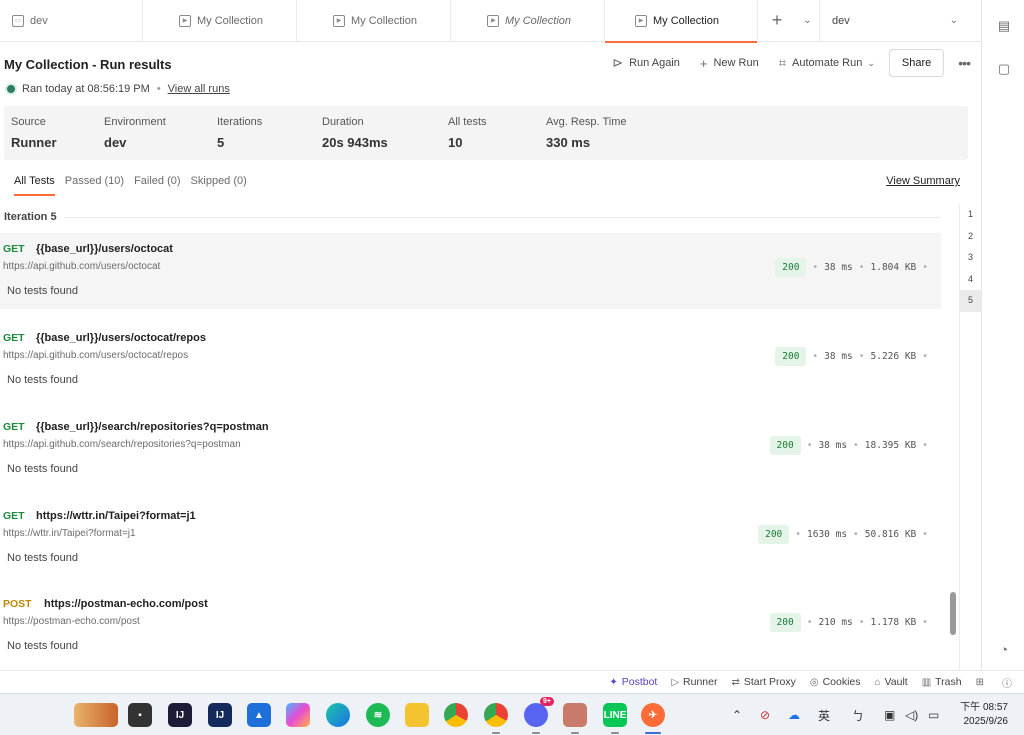 The height and width of the screenshot is (735, 1024). What do you see at coordinates (916, 63) in the screenshot?
I see `share-button: Share` at bounding box center [916, 63].